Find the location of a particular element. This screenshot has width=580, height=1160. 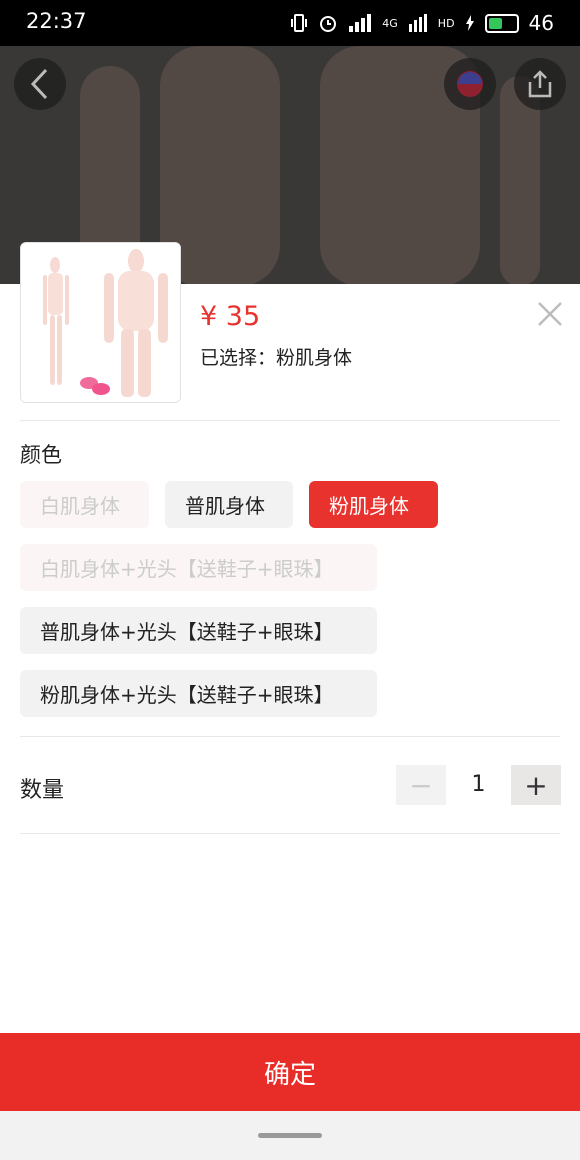

color-section-label: 颜色 is located at coordinates (41, 455).